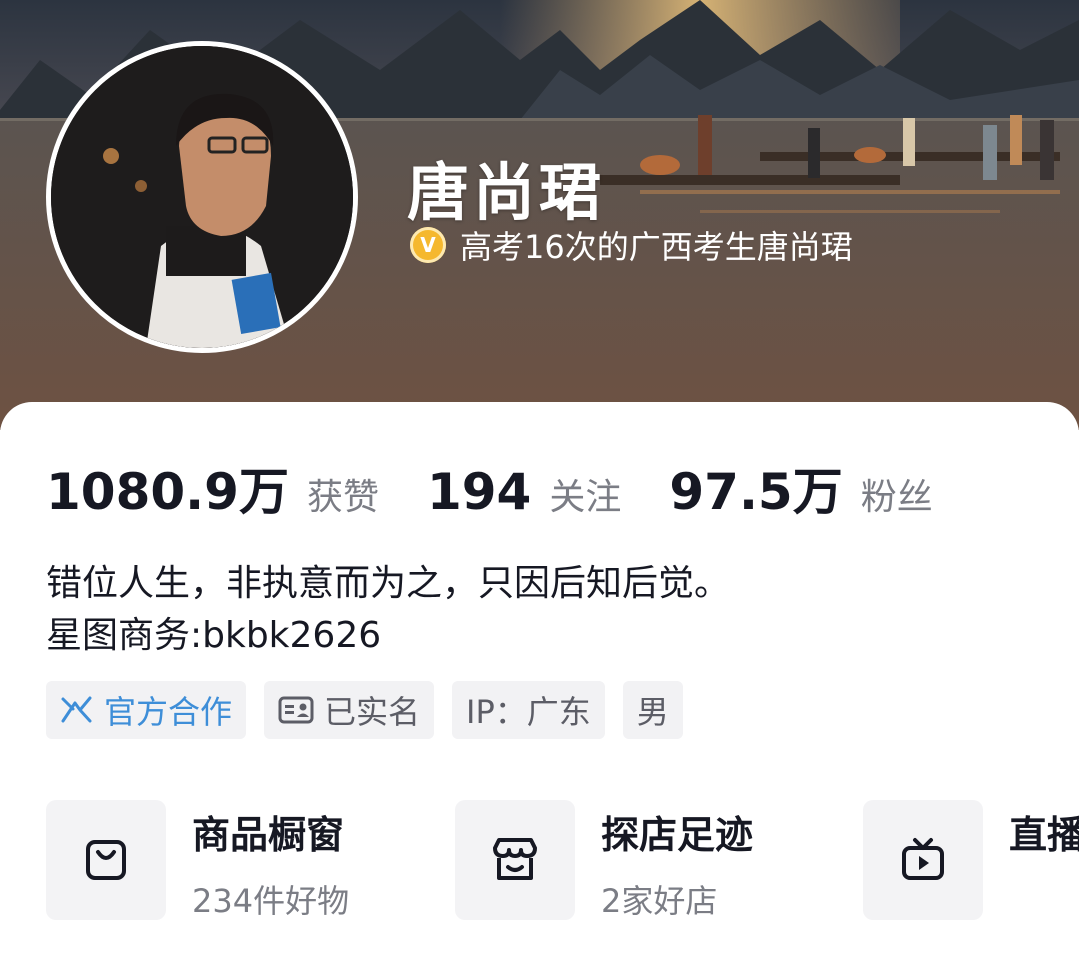  What do you see at coordinates (585, 494) in the screenshot?
I see `following-label: 关注` at bounding box center [585, 494].